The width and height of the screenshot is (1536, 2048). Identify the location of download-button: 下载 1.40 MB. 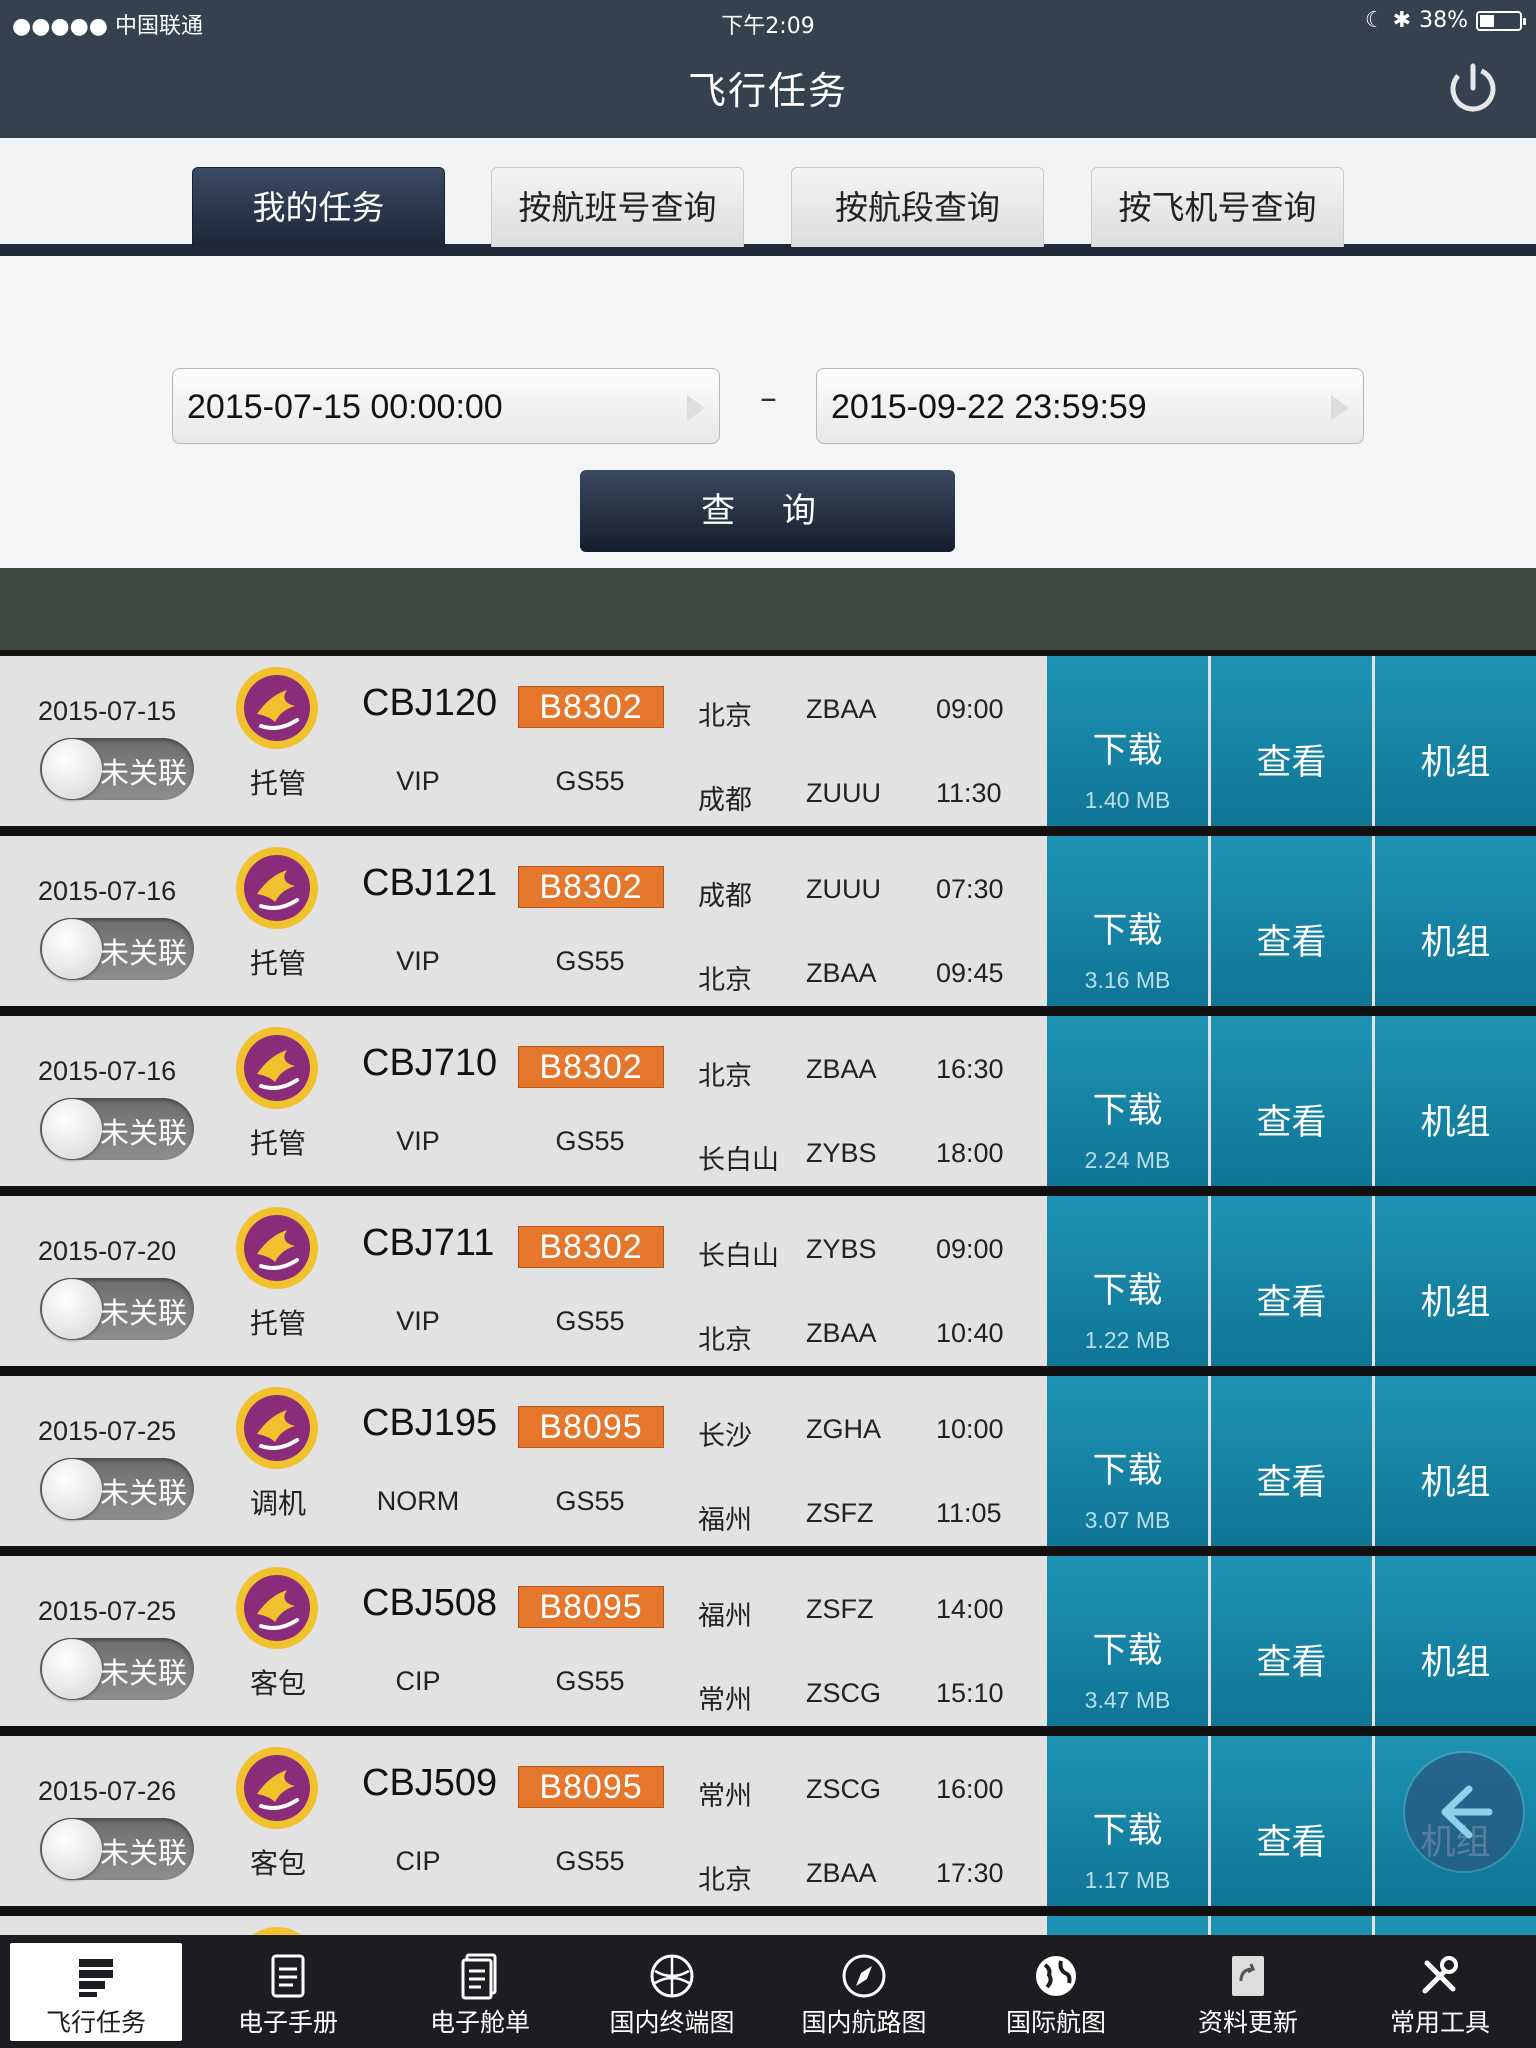
(1127, 741).